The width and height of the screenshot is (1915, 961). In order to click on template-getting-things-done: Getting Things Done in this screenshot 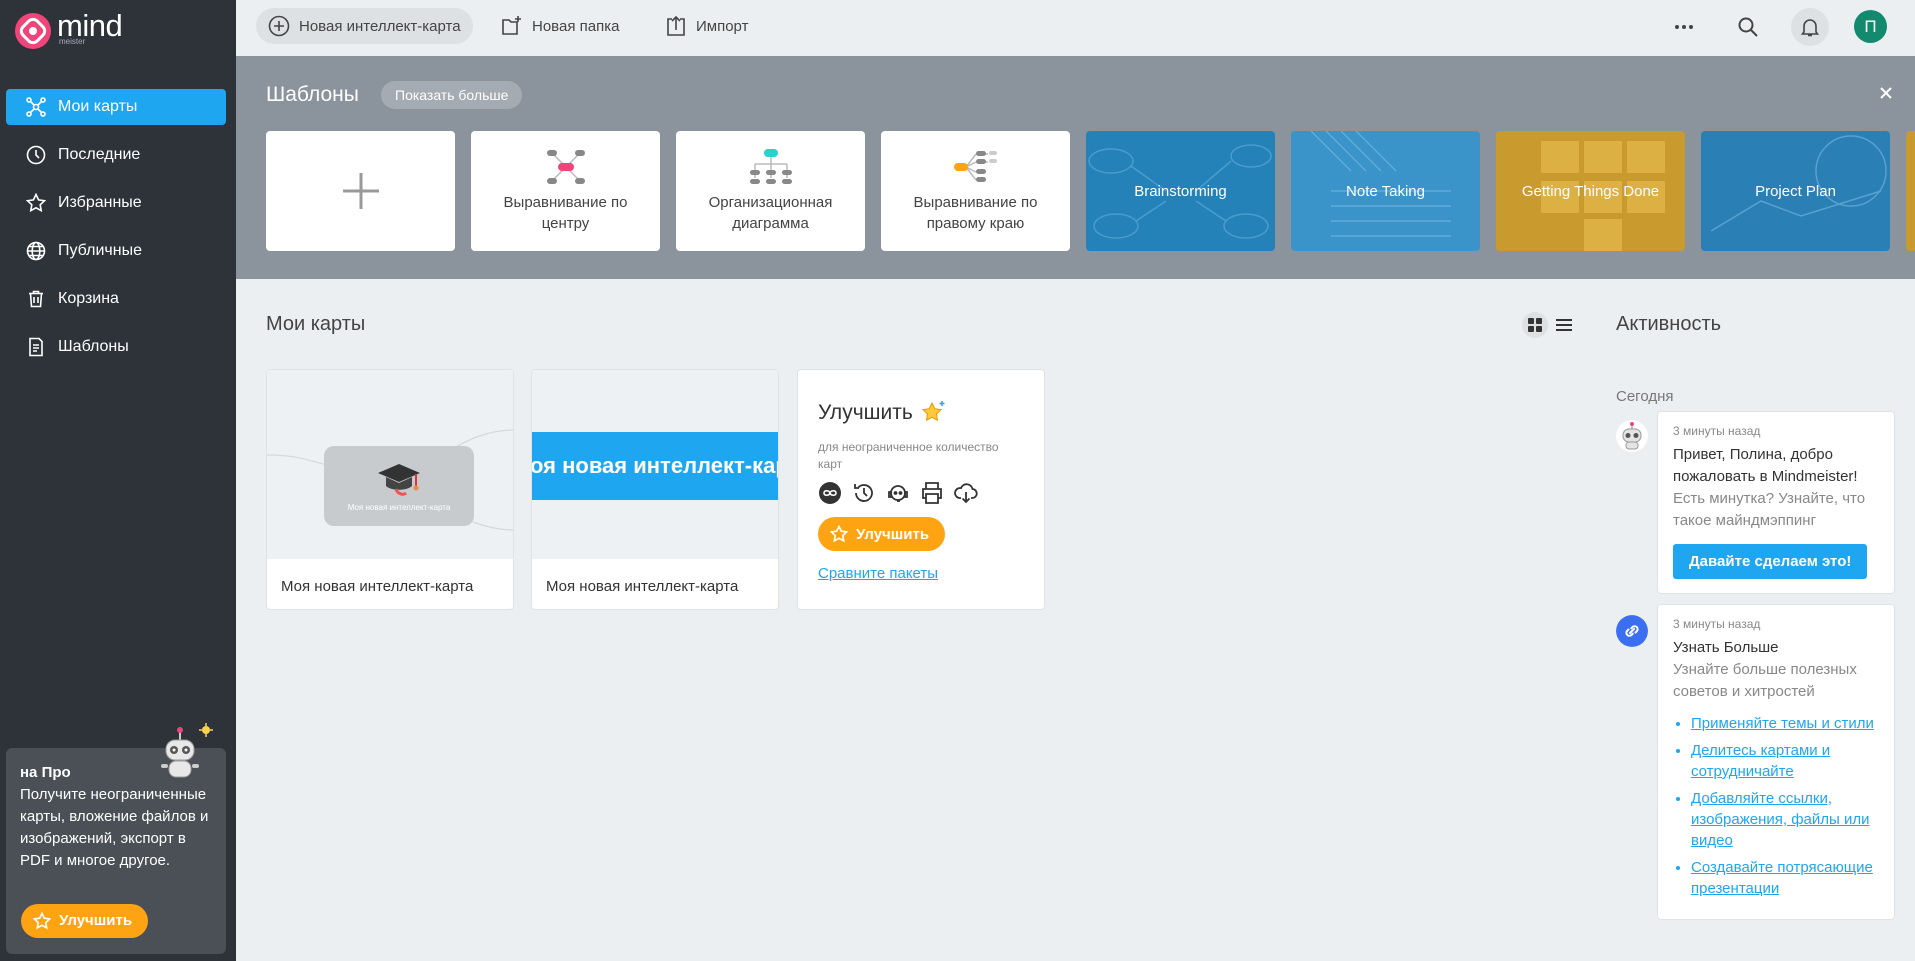, I will do `click(1590, 191)`.